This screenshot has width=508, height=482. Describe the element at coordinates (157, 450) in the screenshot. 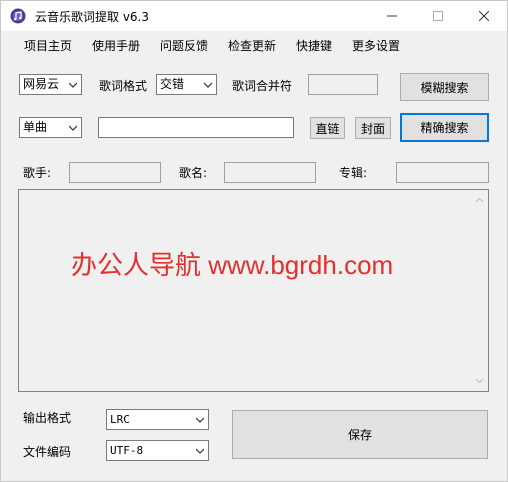

I see `file-encoding-select: UTF-8` at that location.